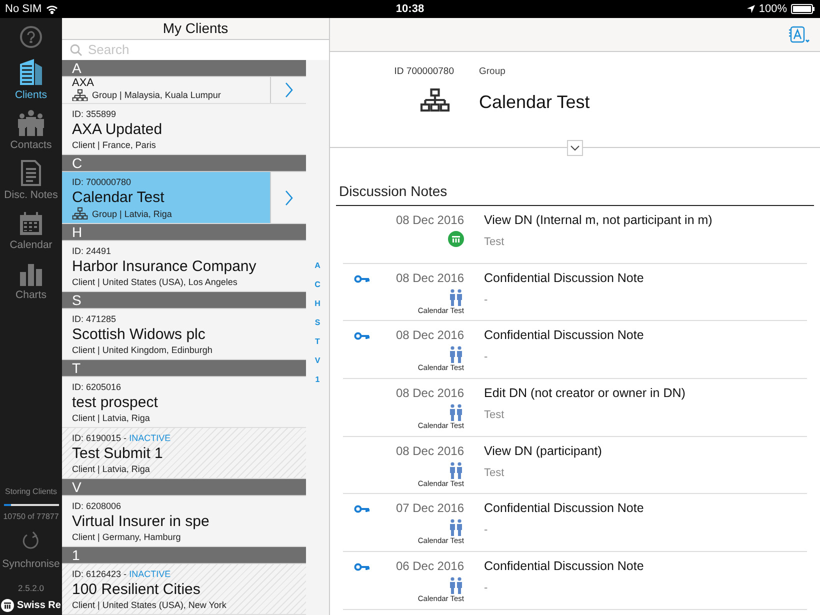 The width and height of the screenshot is (820, 615). Describe the element at coordinates (410, 9) in the screenshot. I see `clock-time: 10:38` at that location.